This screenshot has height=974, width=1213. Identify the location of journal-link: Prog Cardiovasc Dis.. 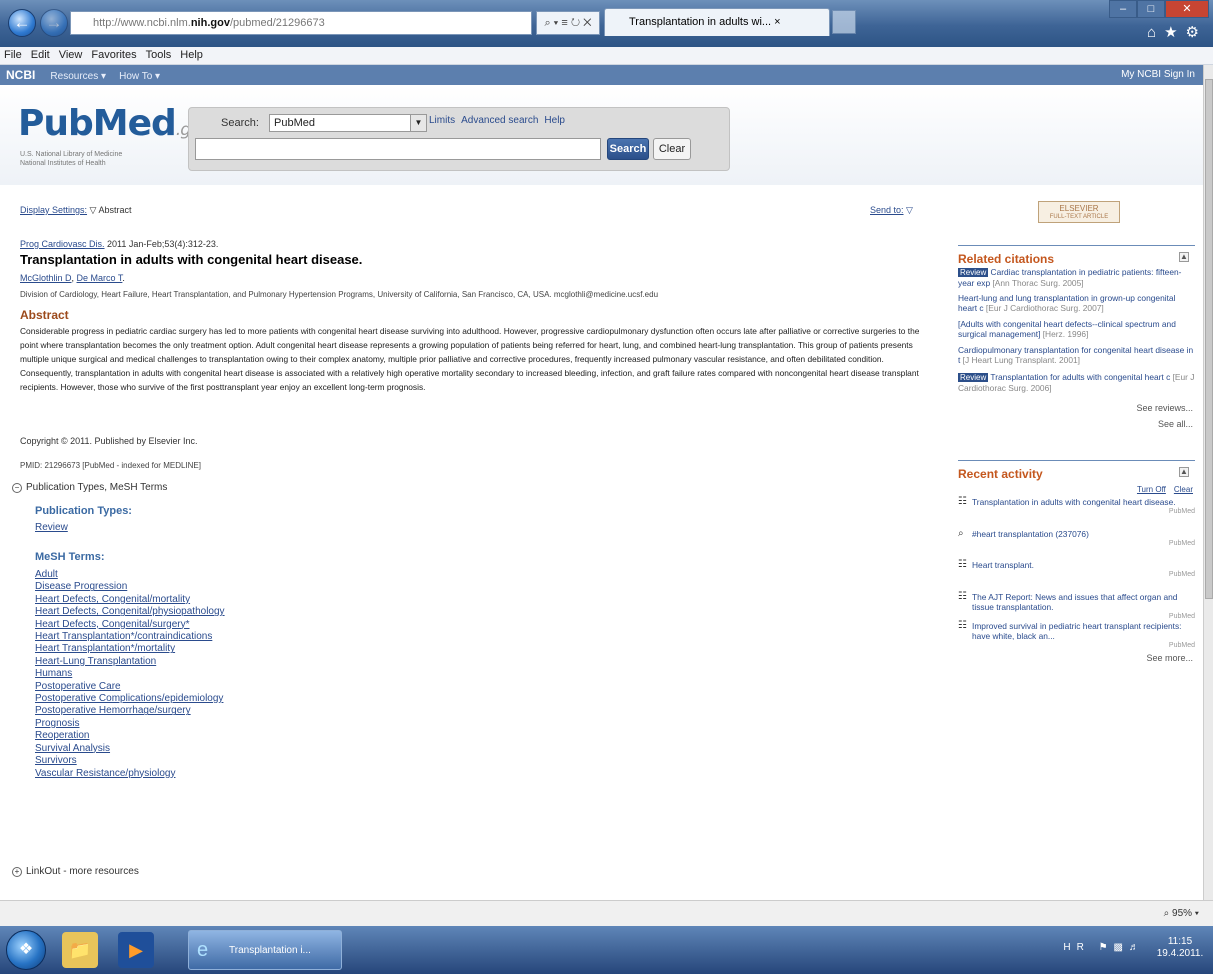
(62, 244).